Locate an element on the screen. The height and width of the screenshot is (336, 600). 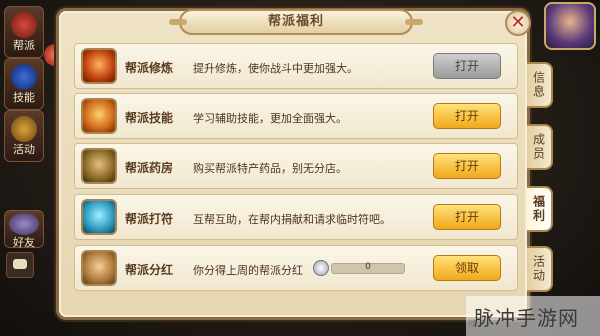
row-name: 帮派技能 is located at coordinates (149, 118).